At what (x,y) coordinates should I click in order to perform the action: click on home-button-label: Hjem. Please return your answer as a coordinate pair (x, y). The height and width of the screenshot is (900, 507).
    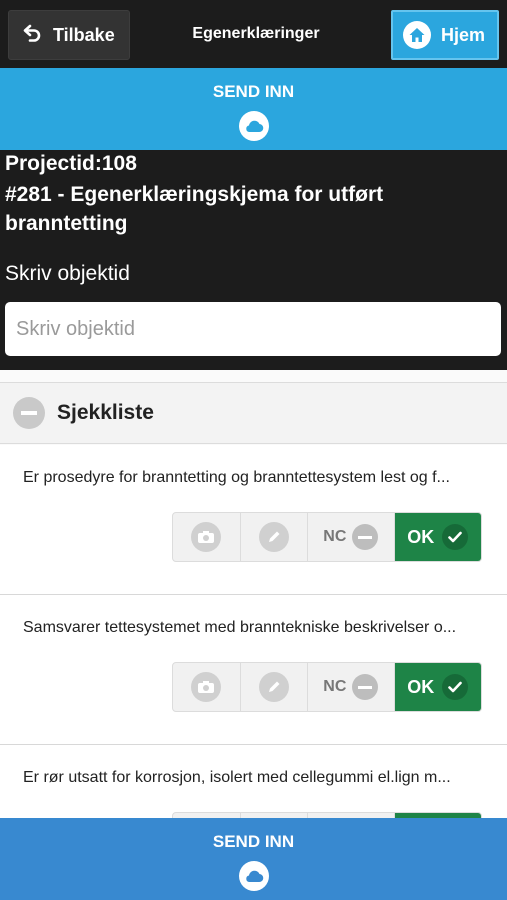
    Looking at the image, I should click on (463, 34).